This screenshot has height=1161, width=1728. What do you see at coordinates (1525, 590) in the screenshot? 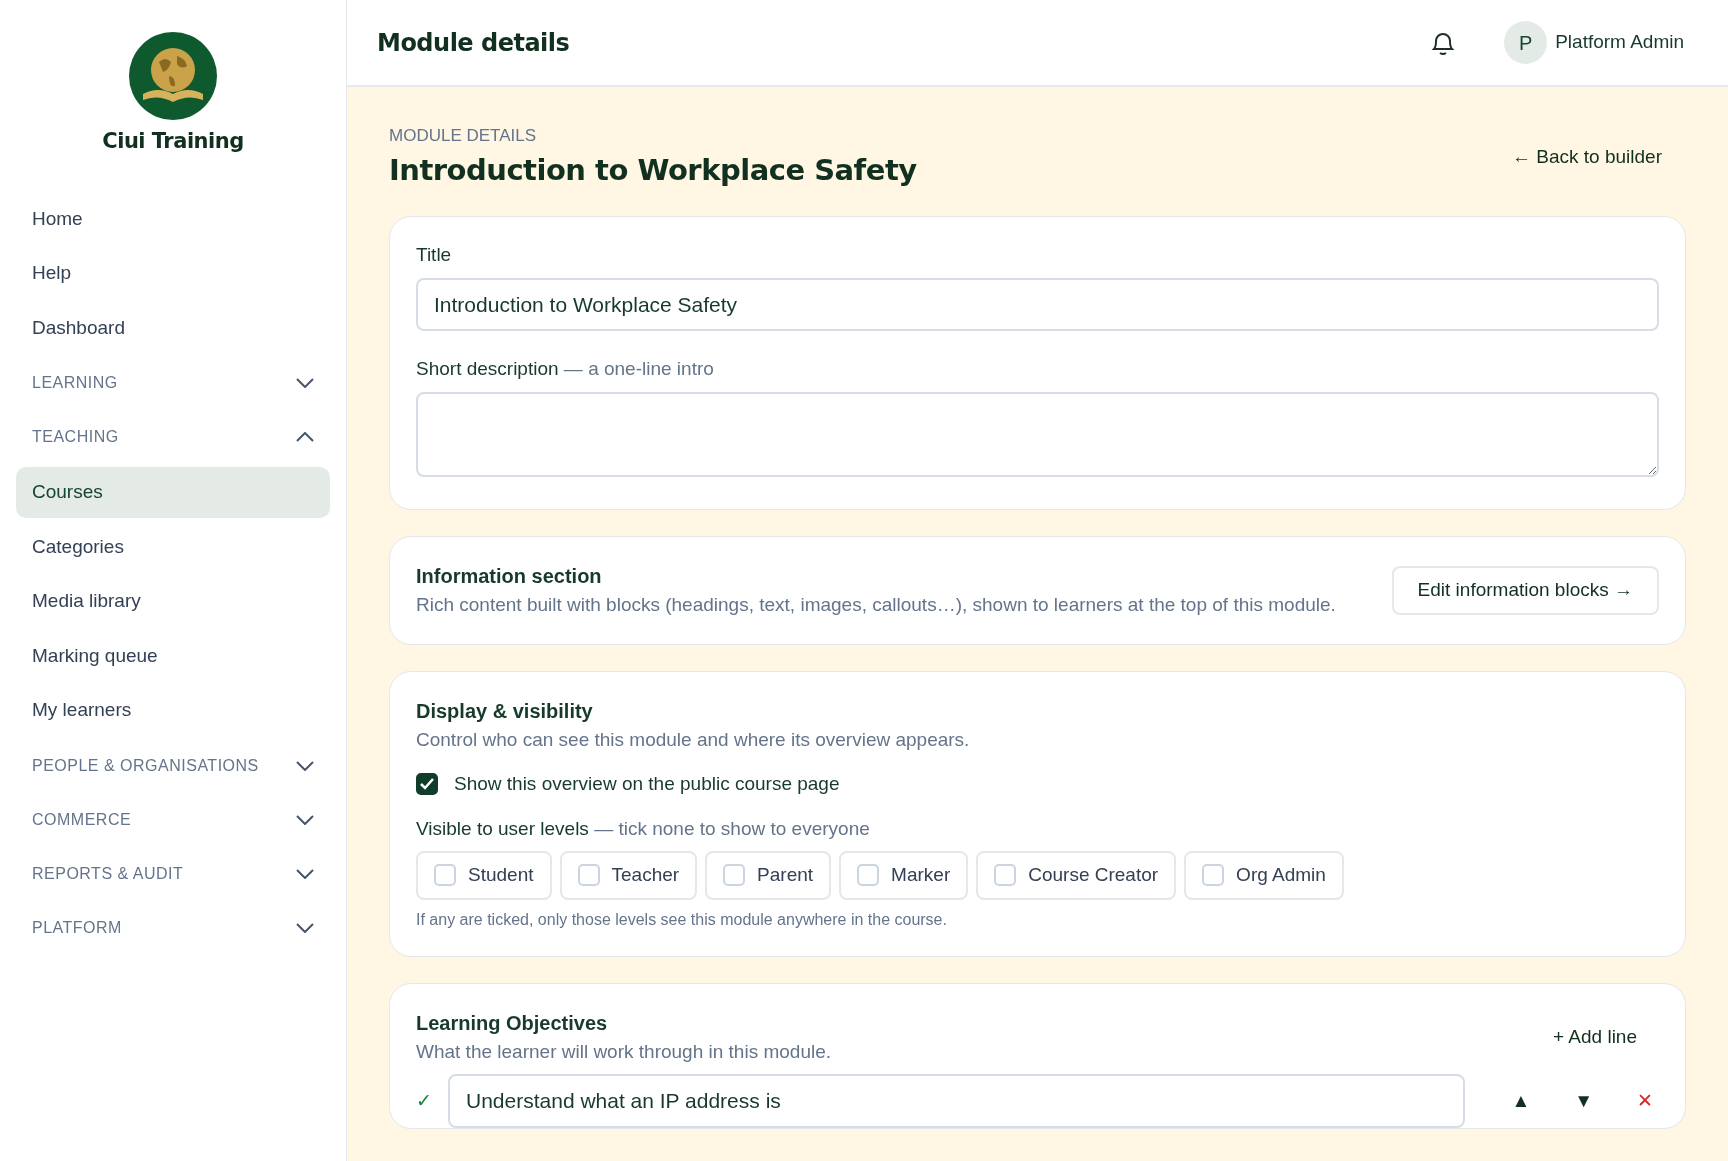
I see `edit-blocks-button: Edit information blocks →` at bounding box center [1525, 590].